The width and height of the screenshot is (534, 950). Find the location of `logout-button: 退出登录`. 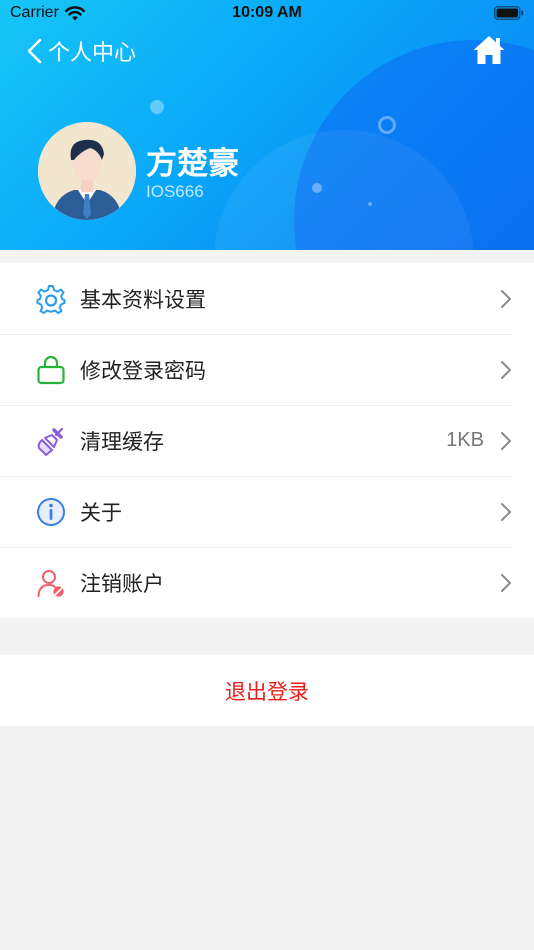

logout-button: 退出登录 is located at coordinates (267, 690).